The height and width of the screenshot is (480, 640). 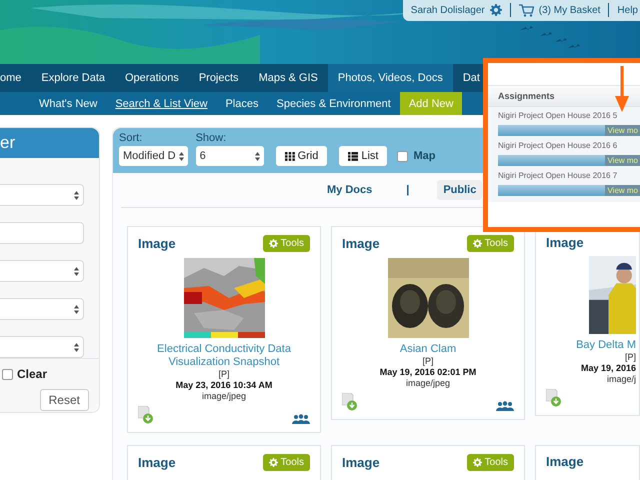 What do you see at coordinates (289, 156) in the screenshot?
I see `grid-icon` at bounding box center [289, 156].